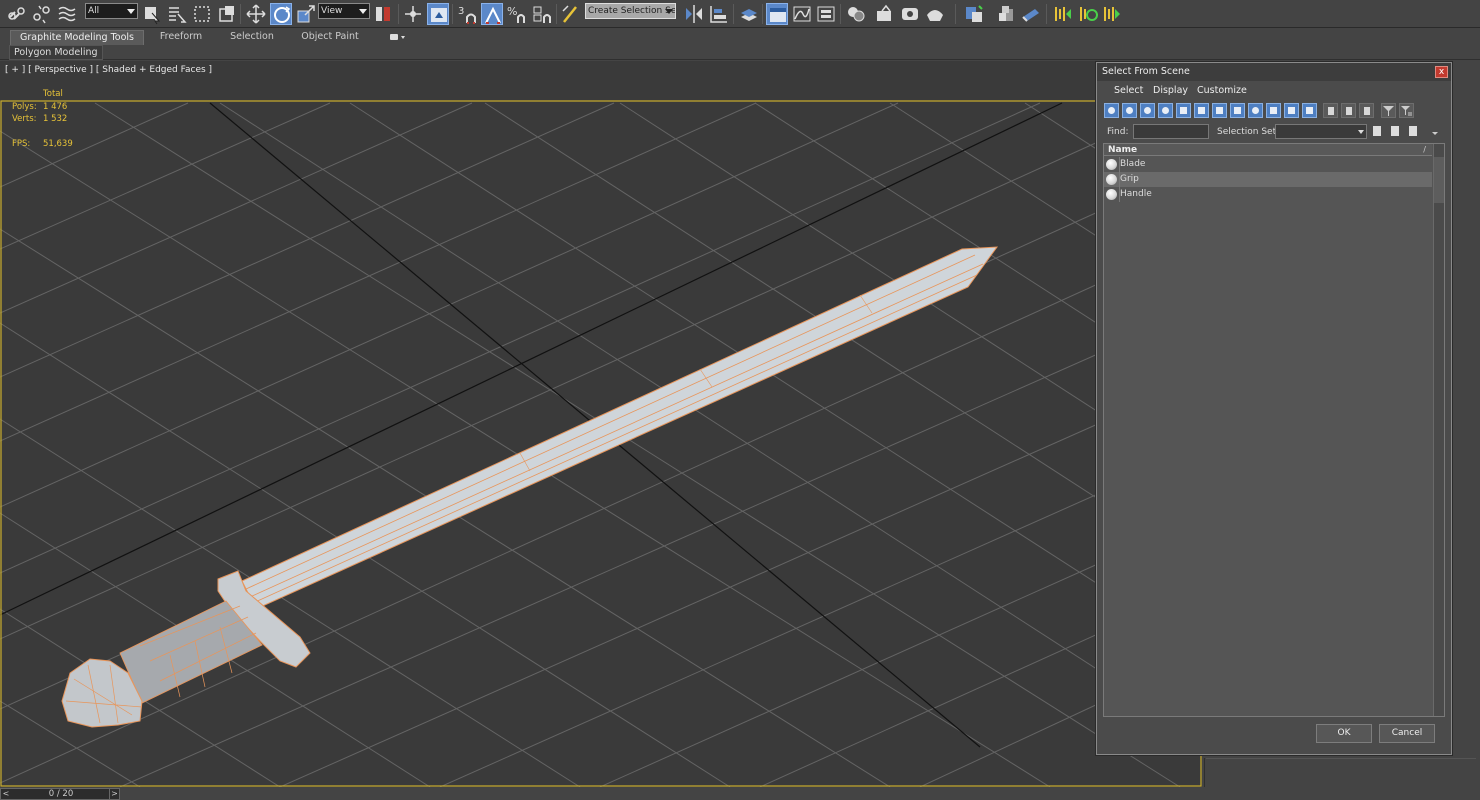 The height and width of the screenshot is (800, 1480). What do you see at coordinates (719, 14) in the screenshot?
I see `align-icon` at bounding box center [719, 14].